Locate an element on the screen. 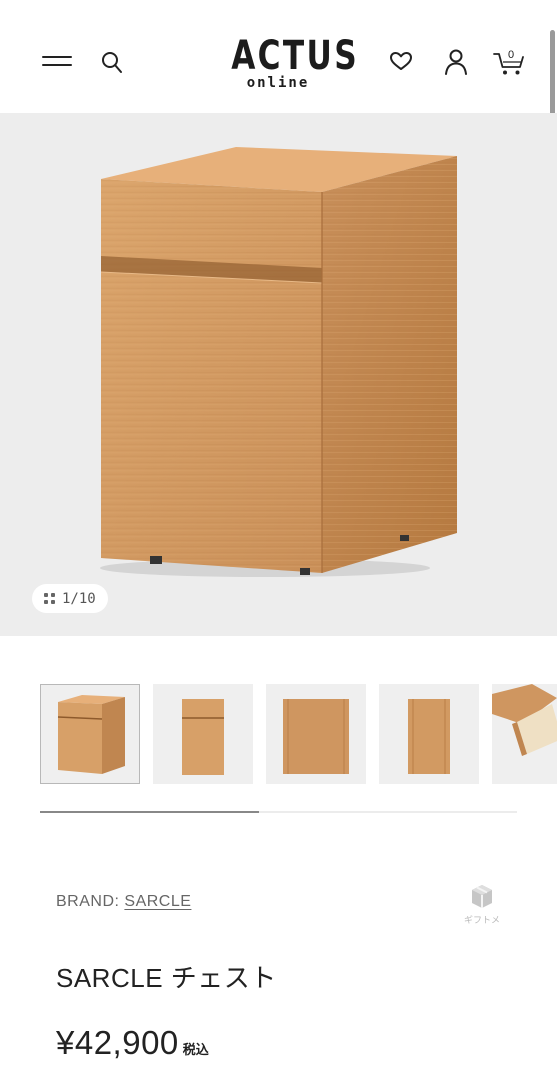 This screenshot has width=557, height=1080. thumbnail-strip is located at coordinates (298, 734).